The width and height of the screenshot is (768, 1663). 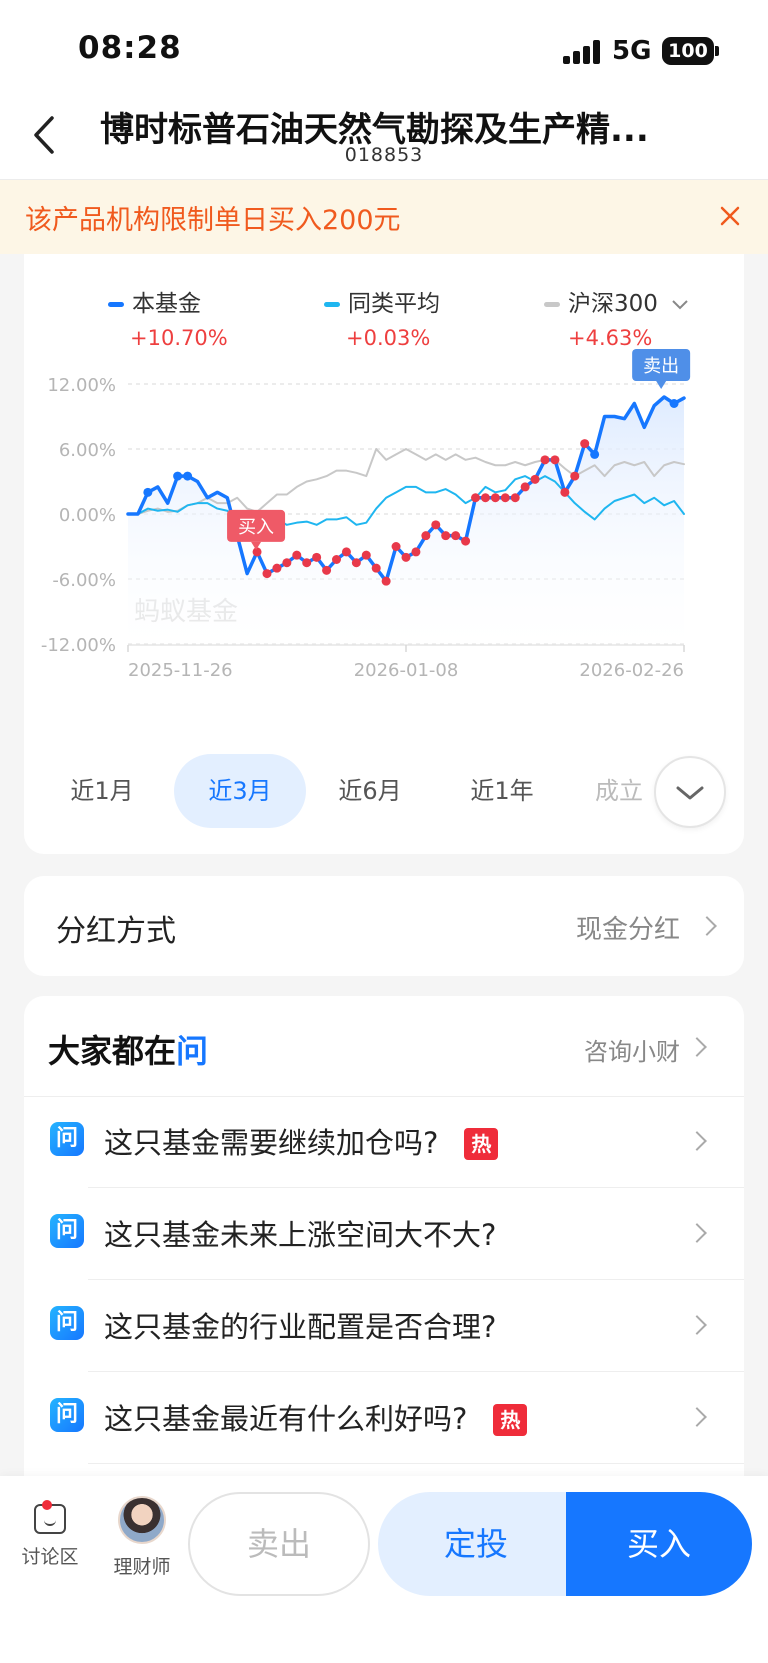 I want to click on notice-close-button, so click(x=730, y=216).